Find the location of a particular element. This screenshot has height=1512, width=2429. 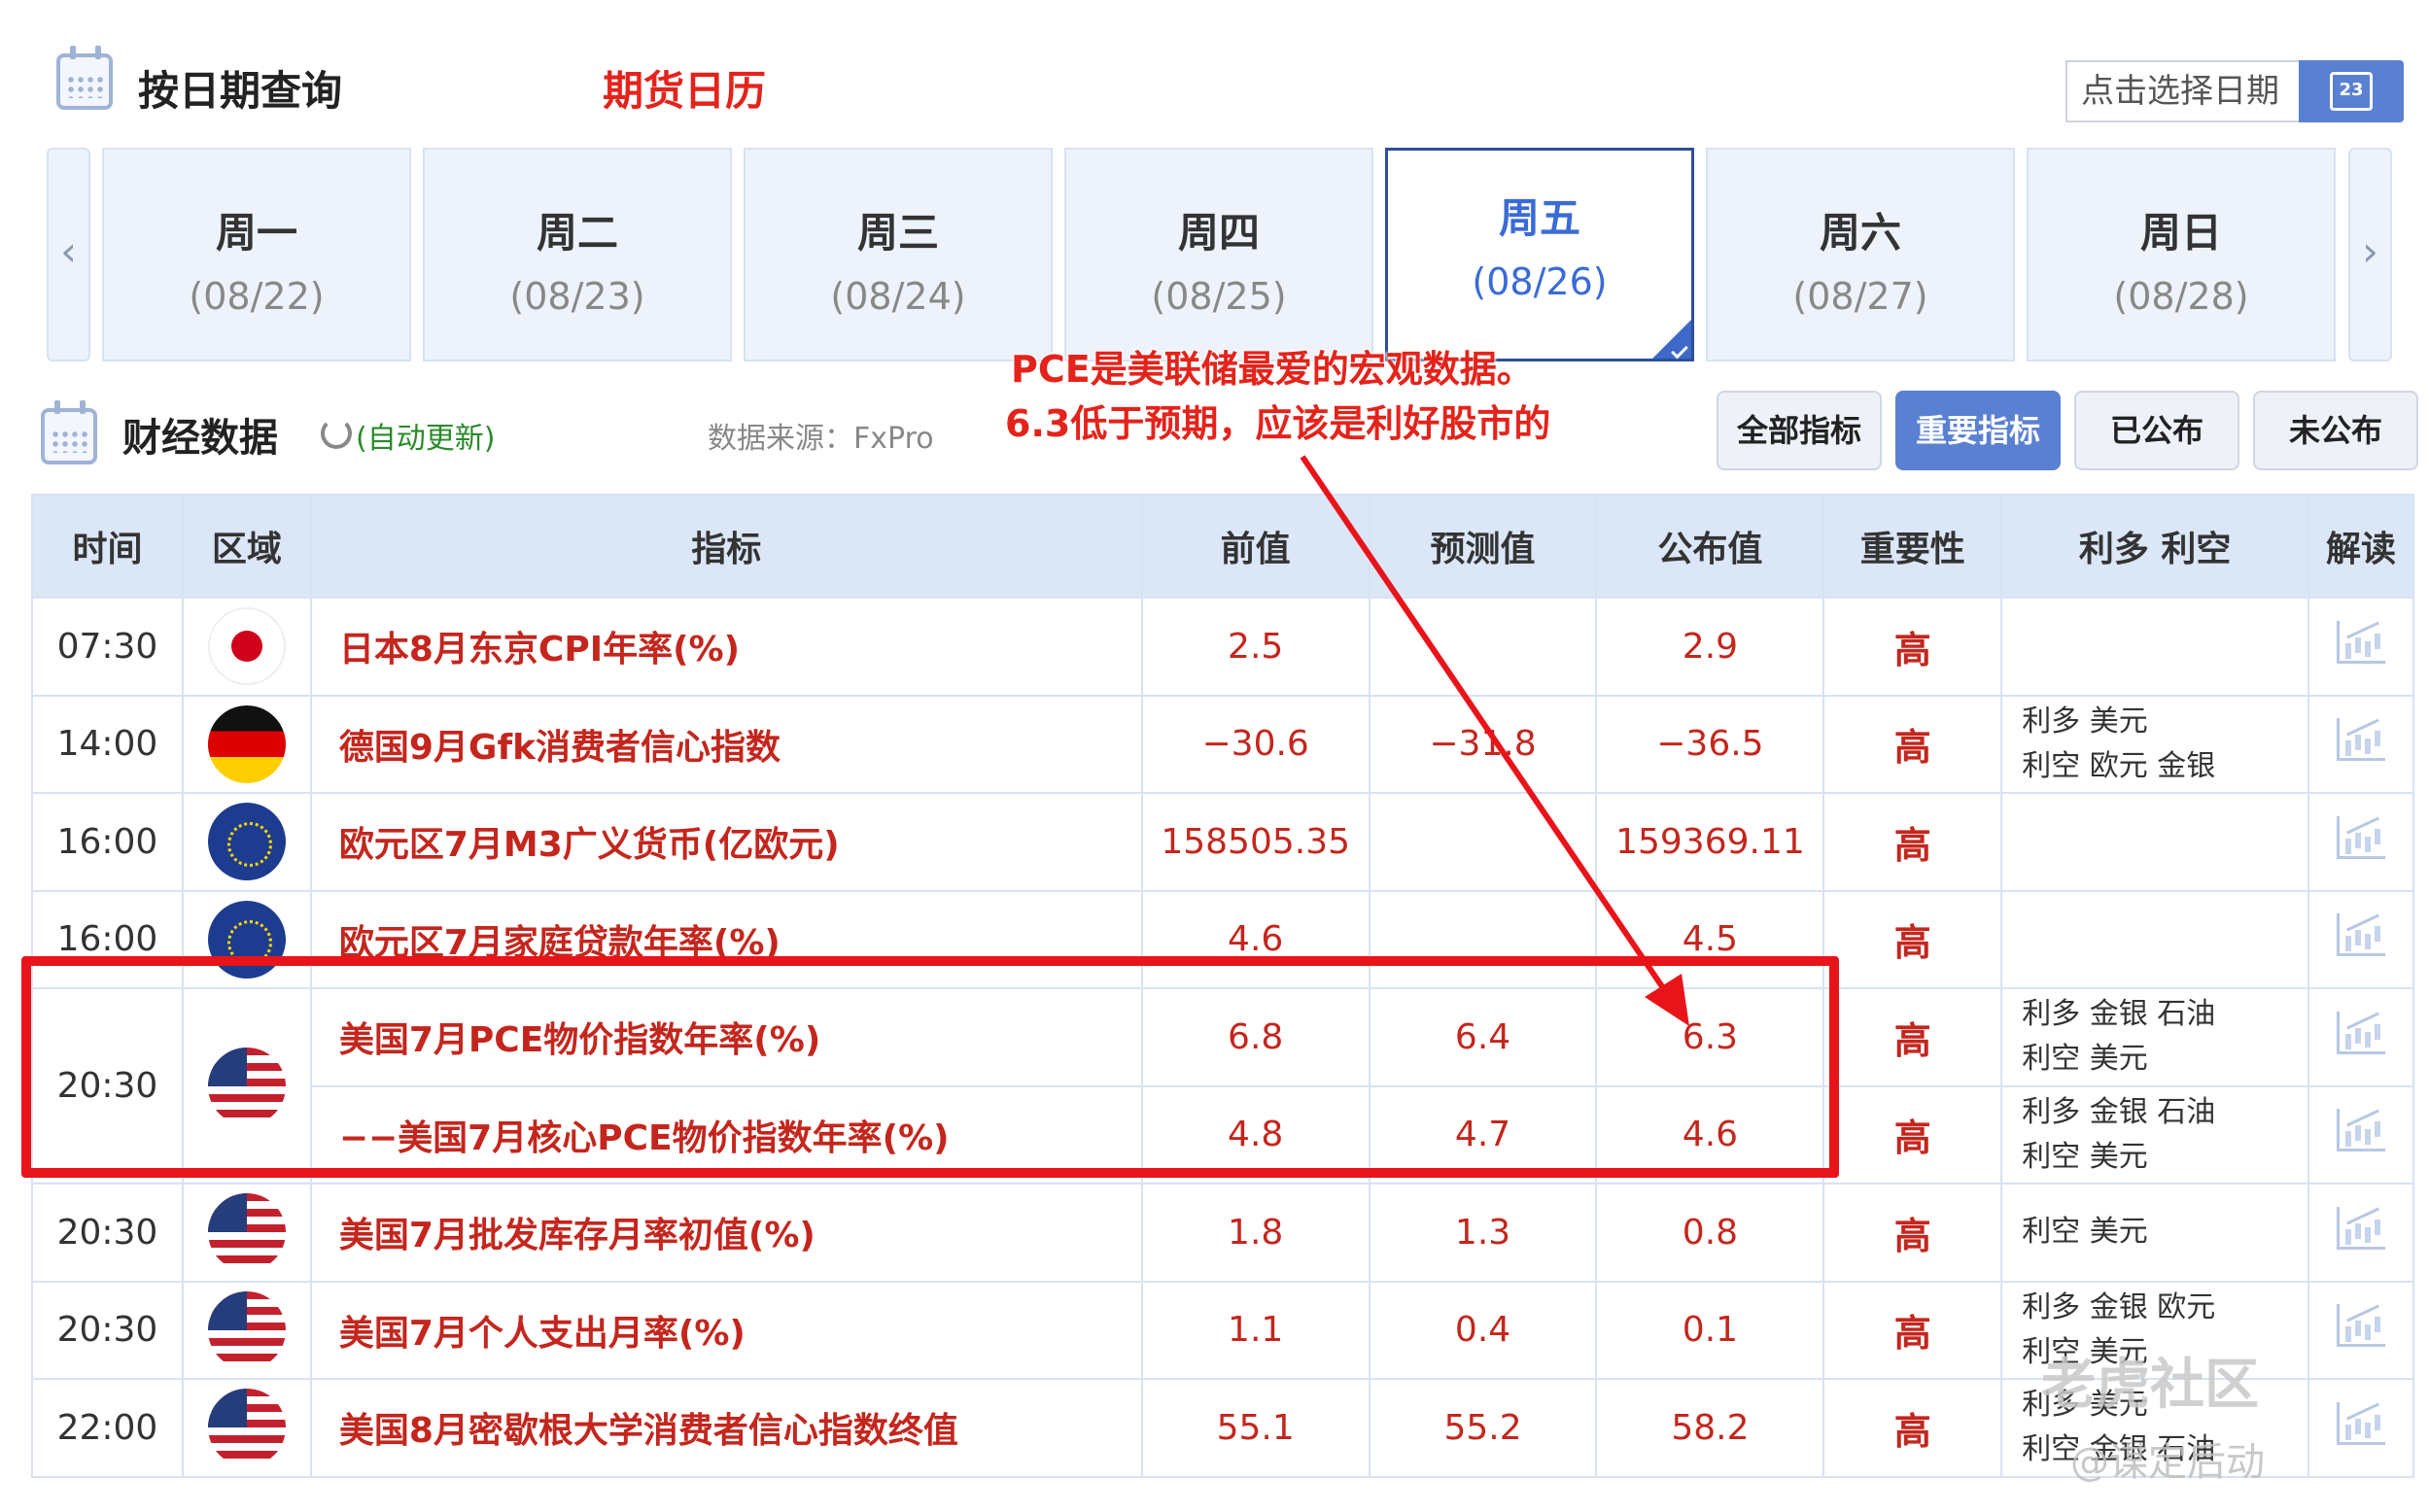

row-time: 22:00 is located at coordinates (108, 1428).